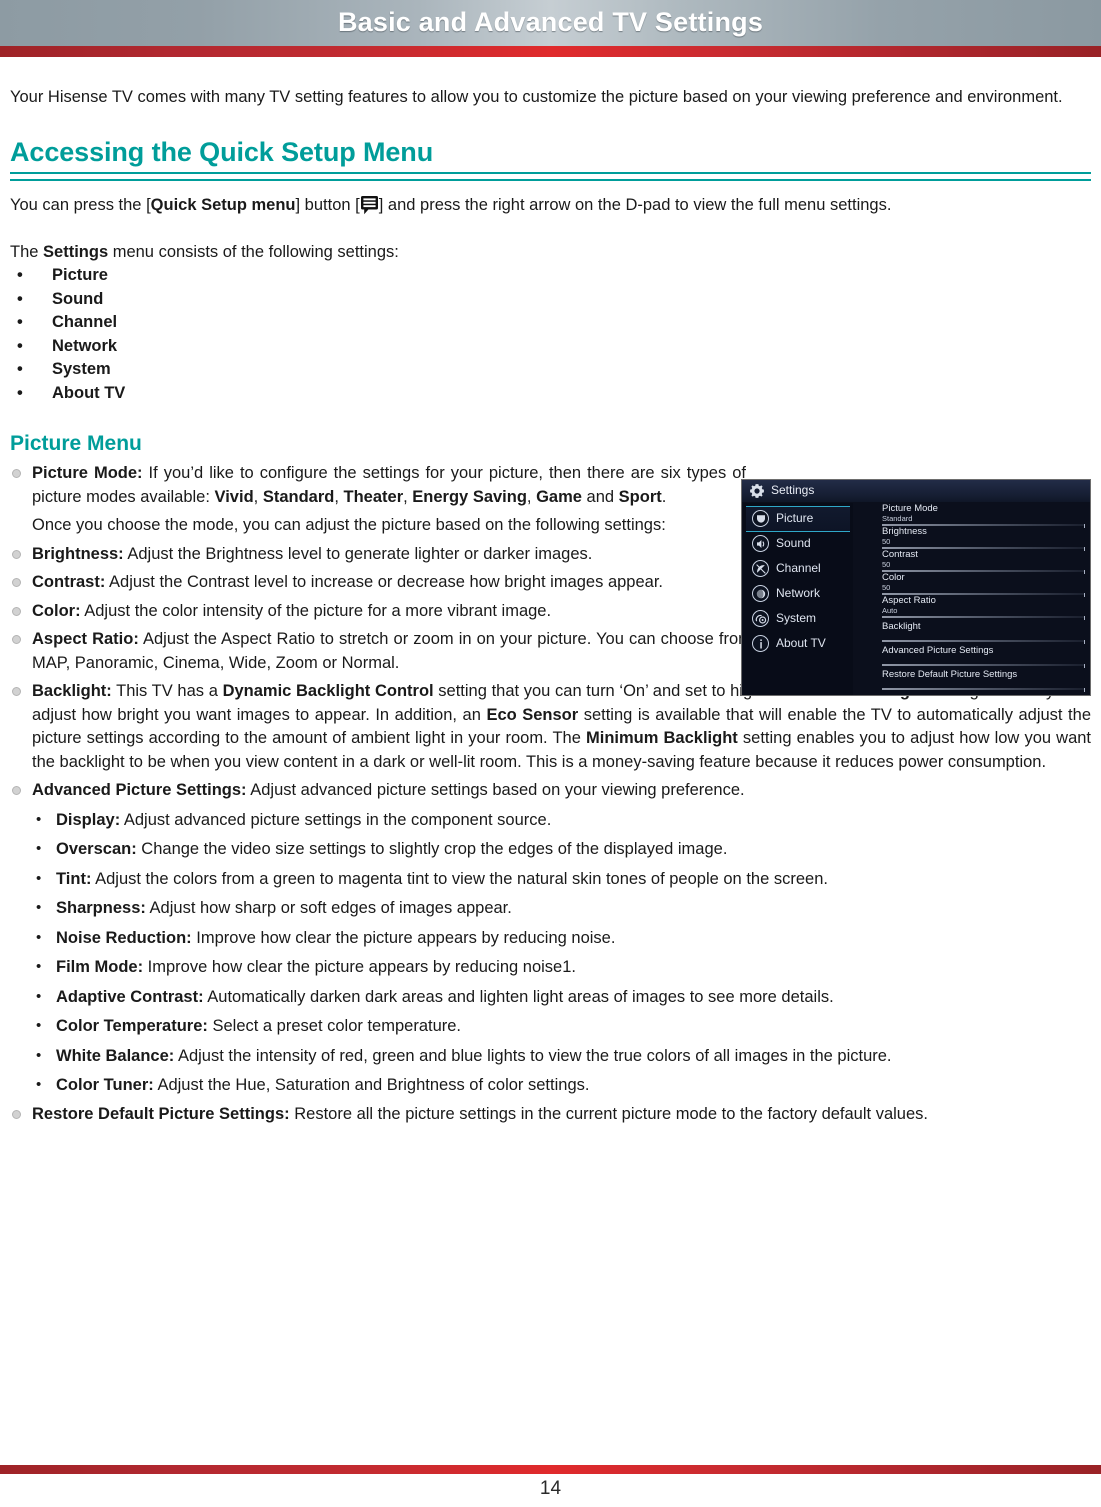 The height and width of the screenshot is (1507, 1101). Describe the element at coordinates (85, 322) in the screenshot. I see `settings-item-channel: Channel` at that location.